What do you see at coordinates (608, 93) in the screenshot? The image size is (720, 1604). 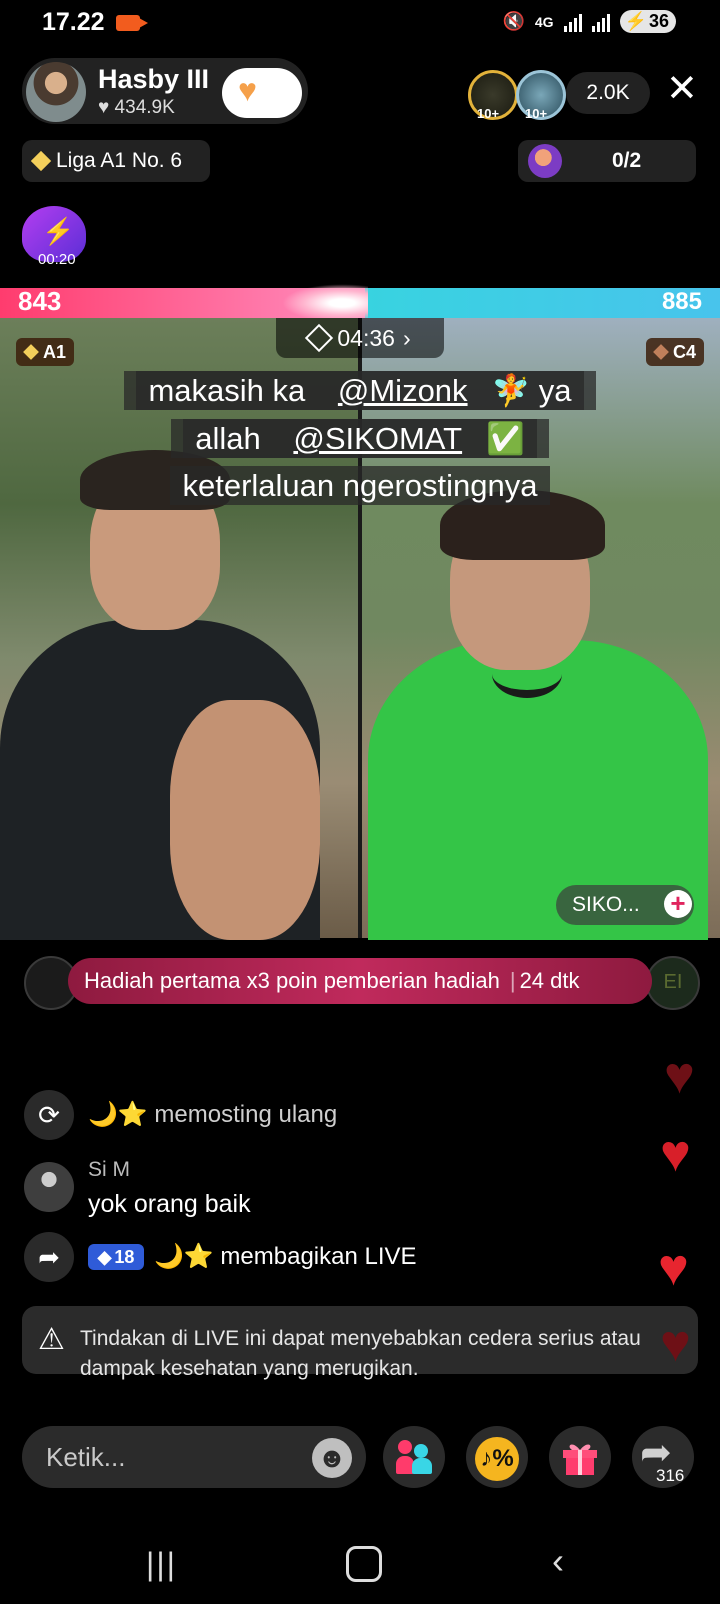 I see `viewer-count: 2.0K` at bounding box center [608, 93].